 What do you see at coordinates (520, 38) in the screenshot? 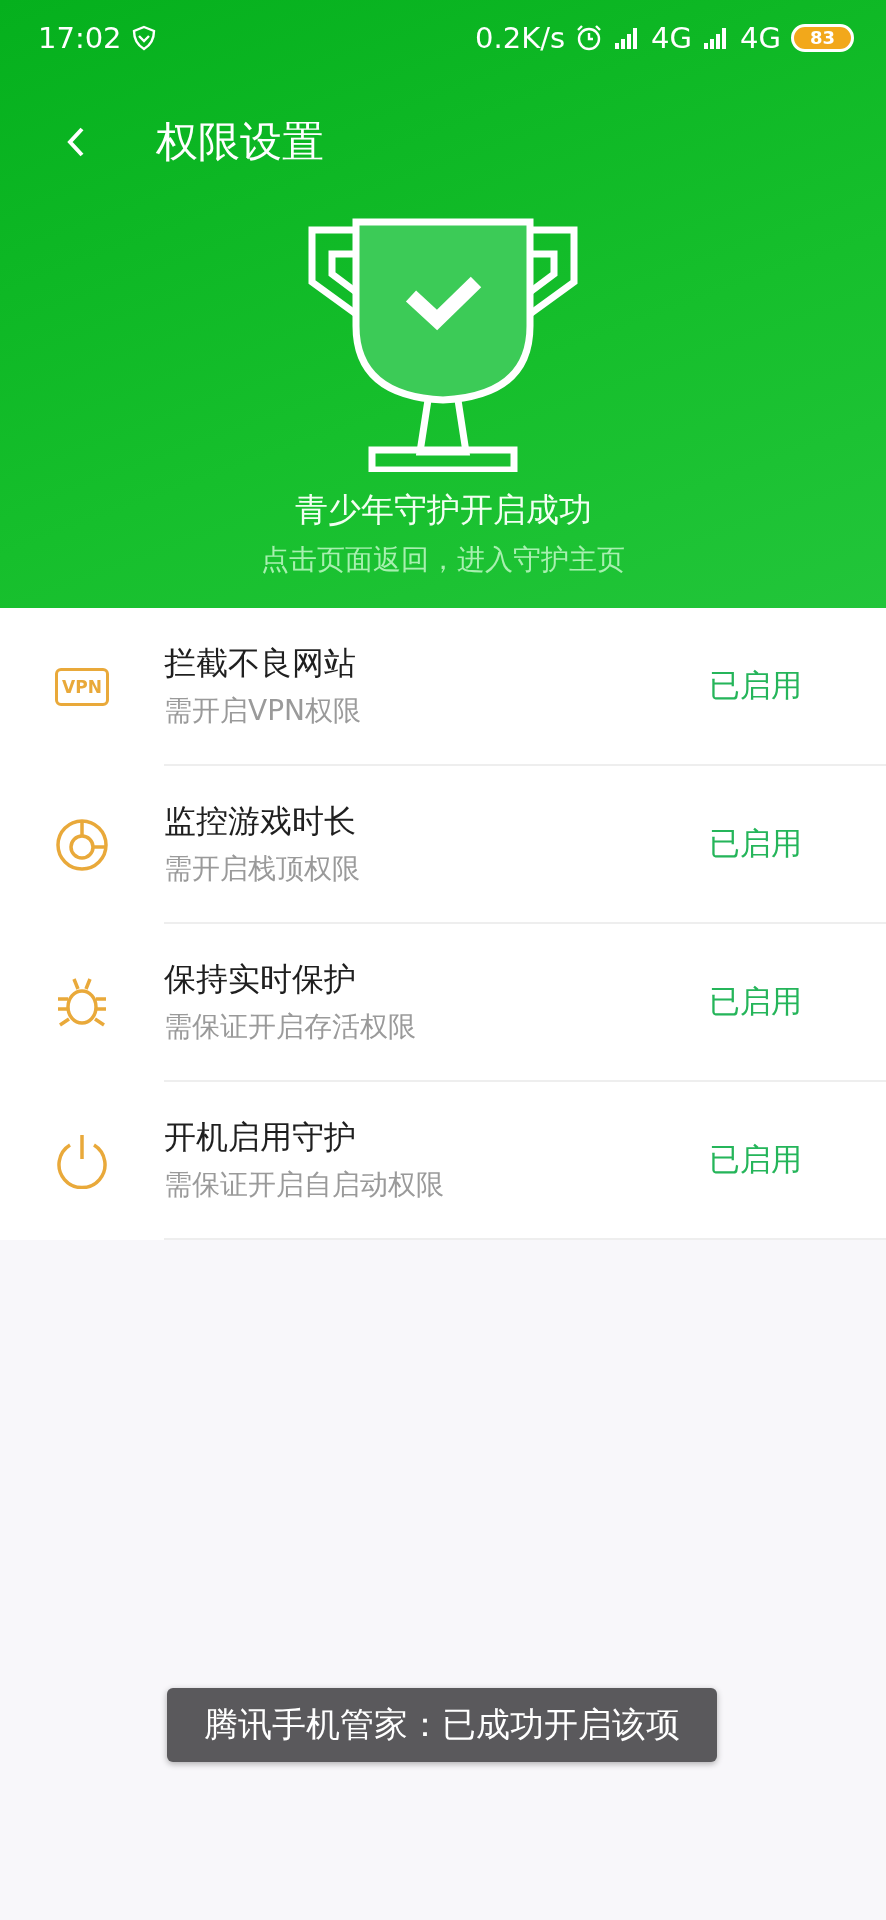
I see `network-speed: 0.2K/s` at bounding box center [520, 38].